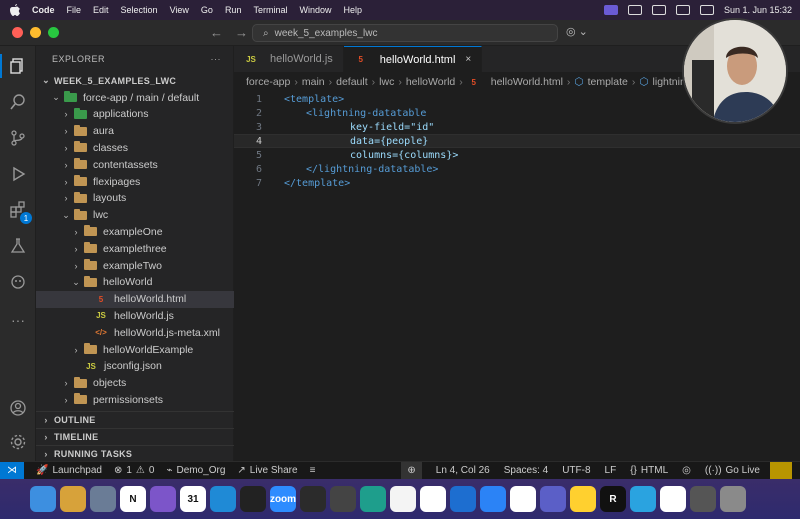  What do you see at coordinates (553, 499) in the screenshot?
I see `dock-teams-icon` at bounding box center [553, 499].